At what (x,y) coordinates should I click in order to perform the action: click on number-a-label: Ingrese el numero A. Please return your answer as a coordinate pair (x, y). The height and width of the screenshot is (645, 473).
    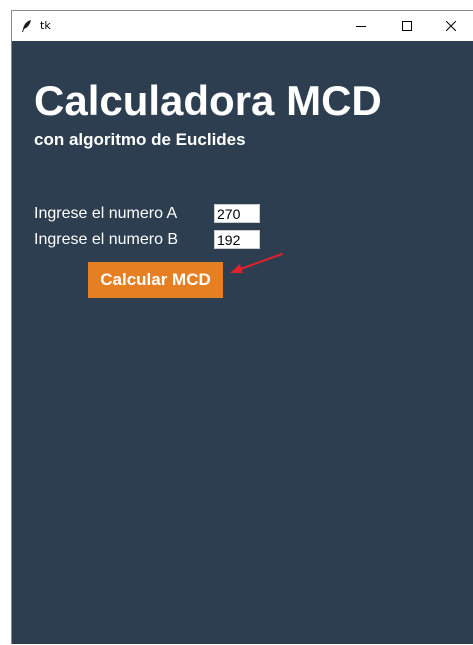
    Looking at the image, I should click on (106, 213).